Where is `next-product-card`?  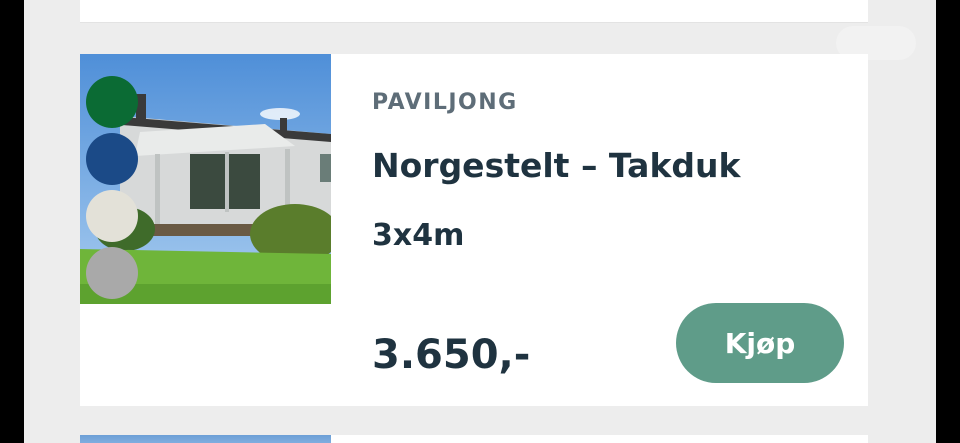
next-product-card is located at coordinates (474, 439).